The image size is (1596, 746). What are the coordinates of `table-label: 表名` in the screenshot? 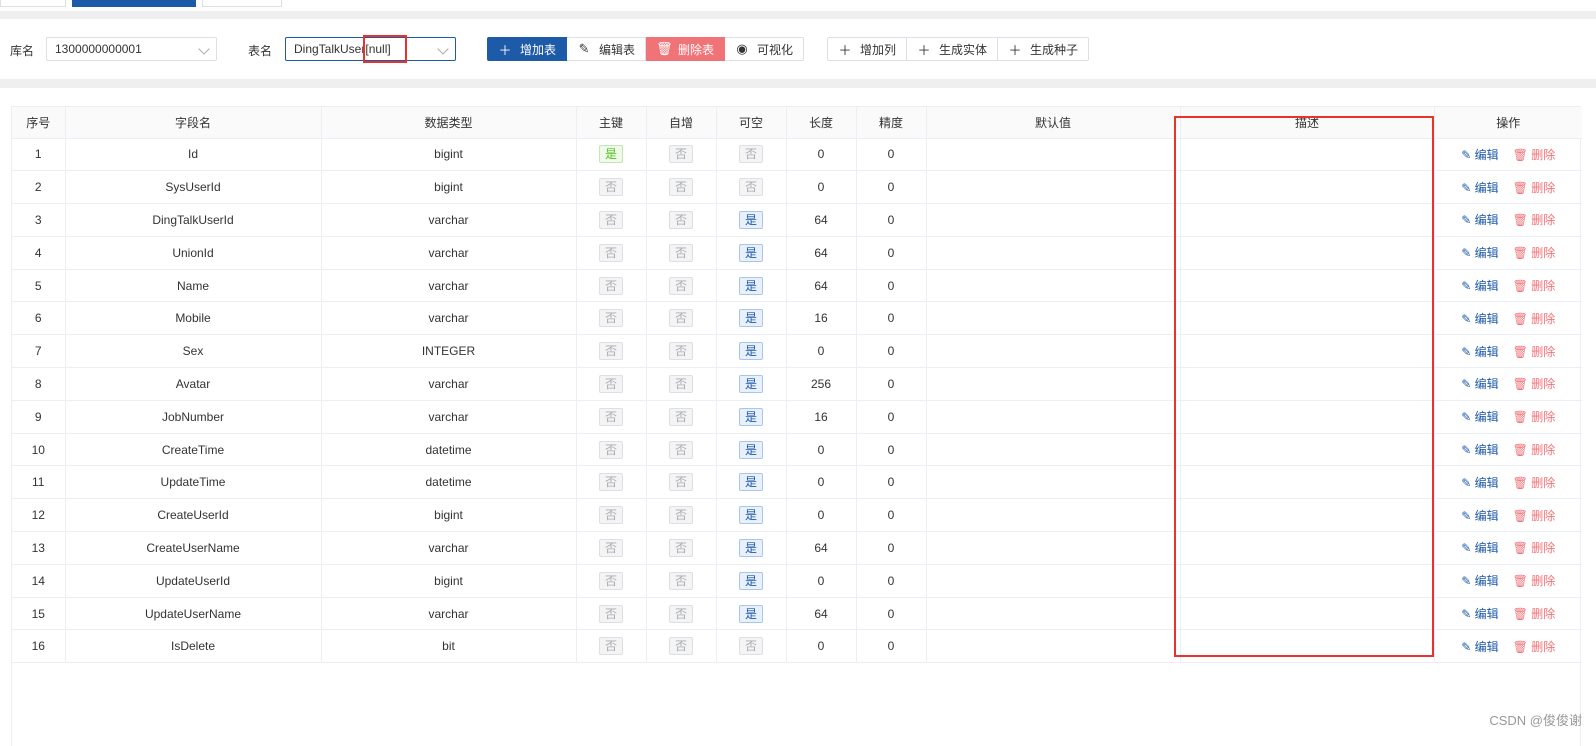 It's located at (260, 51).